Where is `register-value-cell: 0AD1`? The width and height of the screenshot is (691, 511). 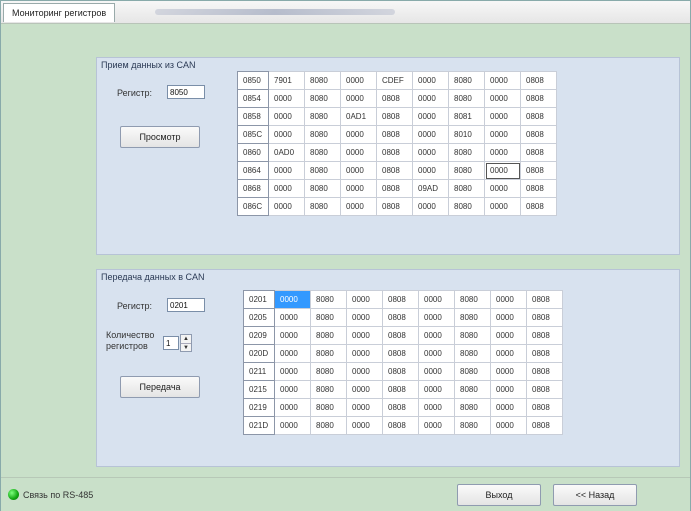
register-value-cell: 0AD1 is located at coordinates (358, 116).